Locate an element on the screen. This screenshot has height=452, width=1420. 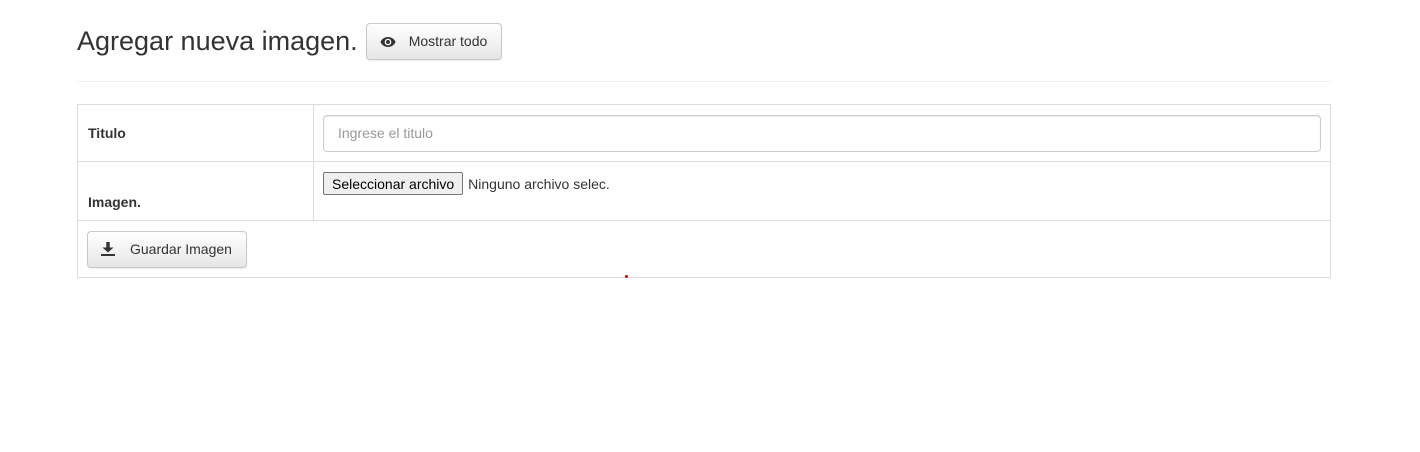
page-title: Agregar nueva imagen. is located at coordinates (217, 41).